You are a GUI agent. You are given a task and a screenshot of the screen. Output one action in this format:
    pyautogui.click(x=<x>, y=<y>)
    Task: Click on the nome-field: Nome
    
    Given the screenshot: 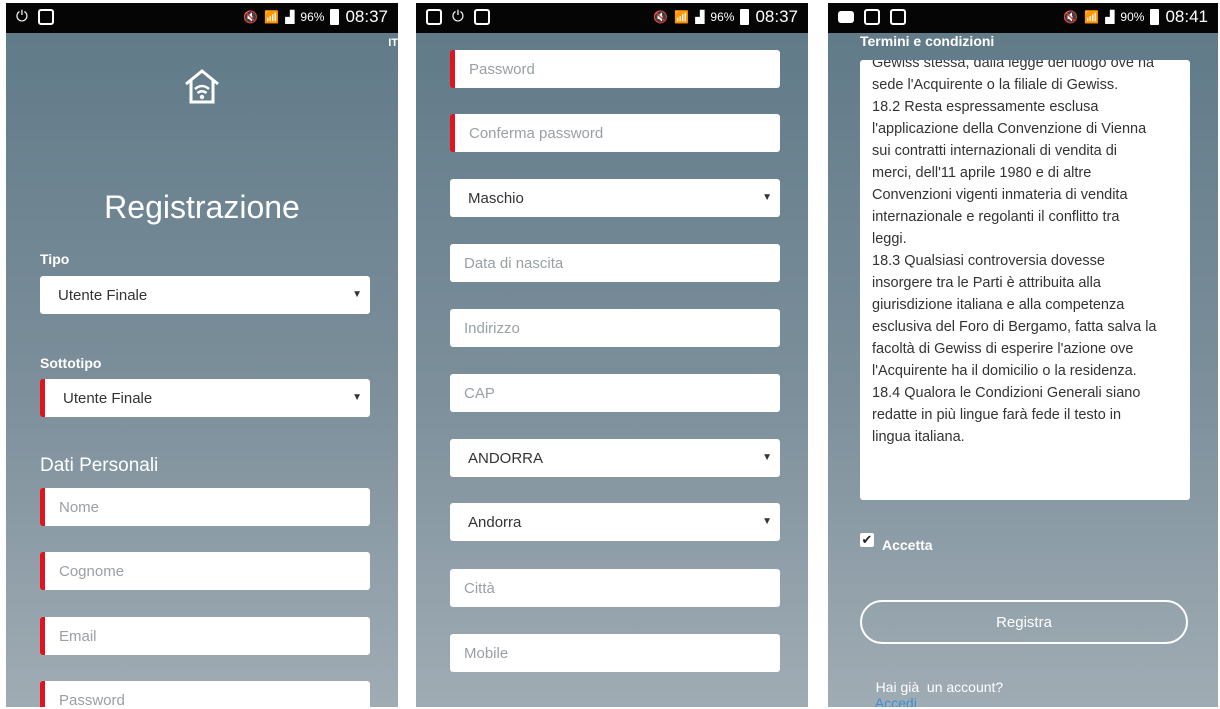 What is the action you would take?
    pyautogui.click(x=205, y=507)
    